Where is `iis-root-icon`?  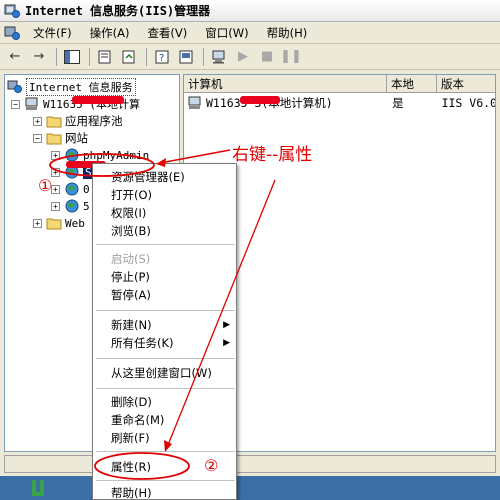 iis-root-icon is located at coordinates (14, 86).